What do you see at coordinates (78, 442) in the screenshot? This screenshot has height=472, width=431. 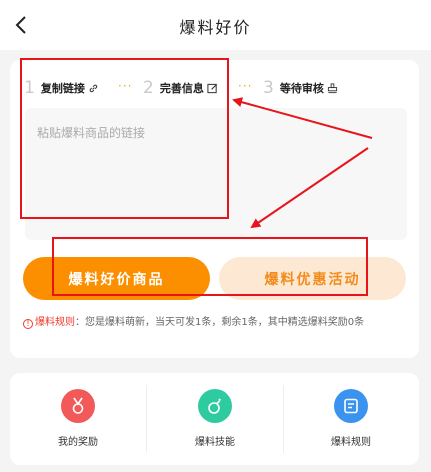 I see `feature-label: 我的奖励` at bounding box center [78, 442].